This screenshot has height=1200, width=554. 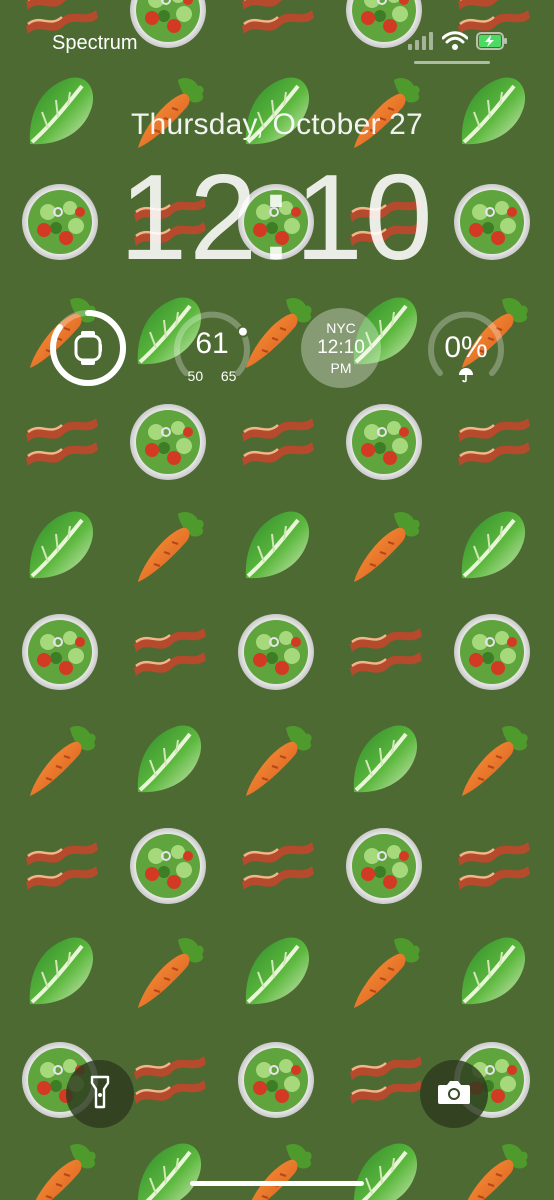 What do you see at coordinates (95, 43) in the screenshot?
I see `carrier-name: Spectrum` at bounding box center [95, 43].